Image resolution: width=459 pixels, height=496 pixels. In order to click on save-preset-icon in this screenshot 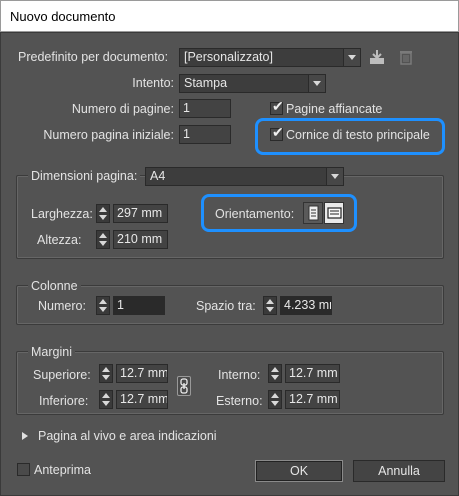, I will do `click(377, 57)`.